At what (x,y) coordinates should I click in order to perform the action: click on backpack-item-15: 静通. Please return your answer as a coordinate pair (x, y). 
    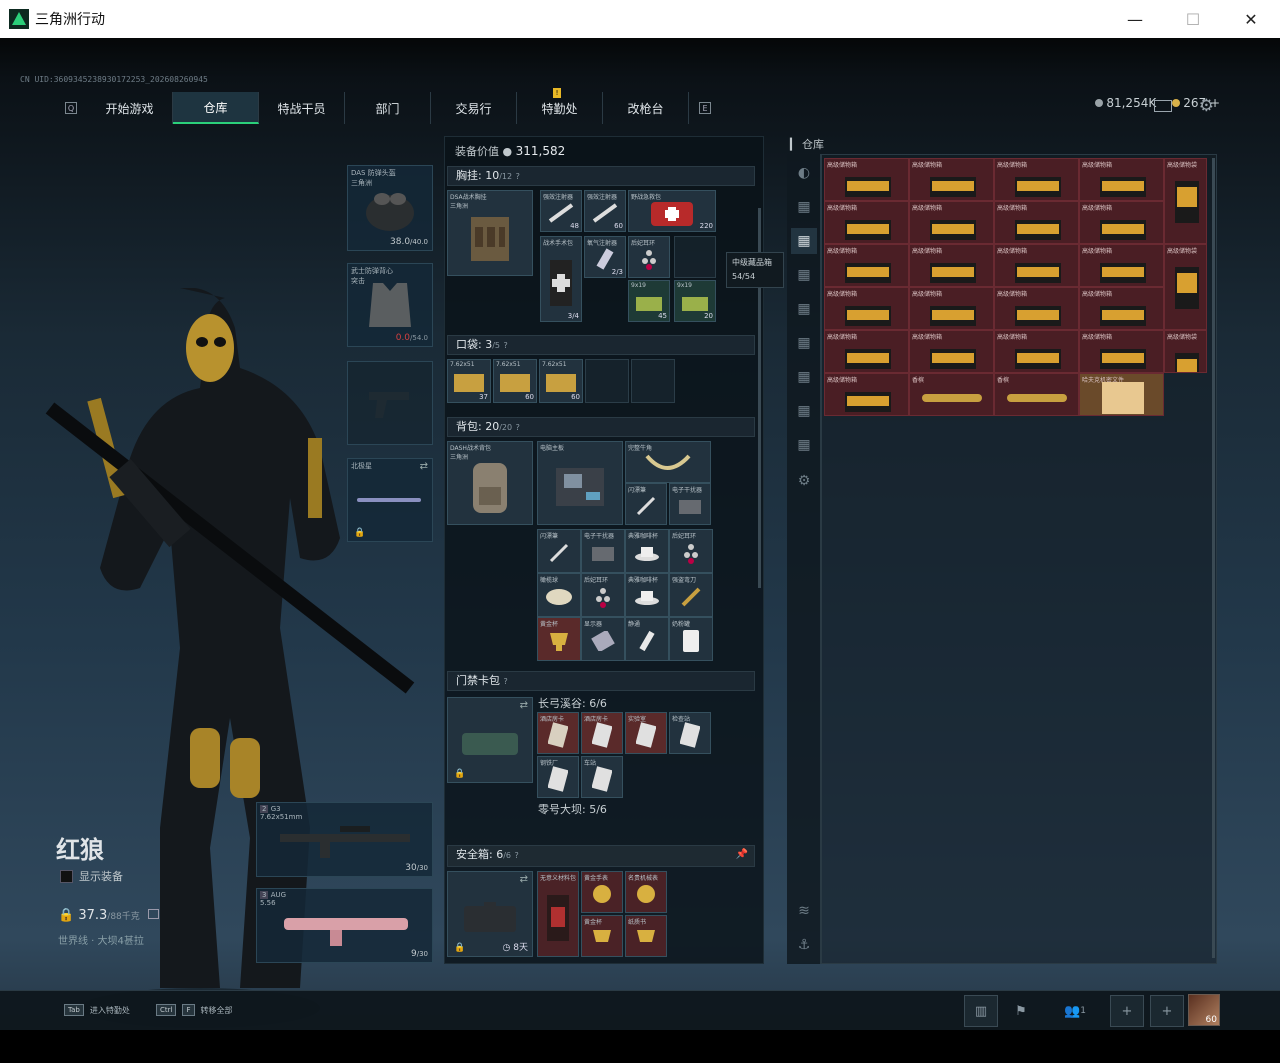
    Looking at the image, I should click on (647, 639).